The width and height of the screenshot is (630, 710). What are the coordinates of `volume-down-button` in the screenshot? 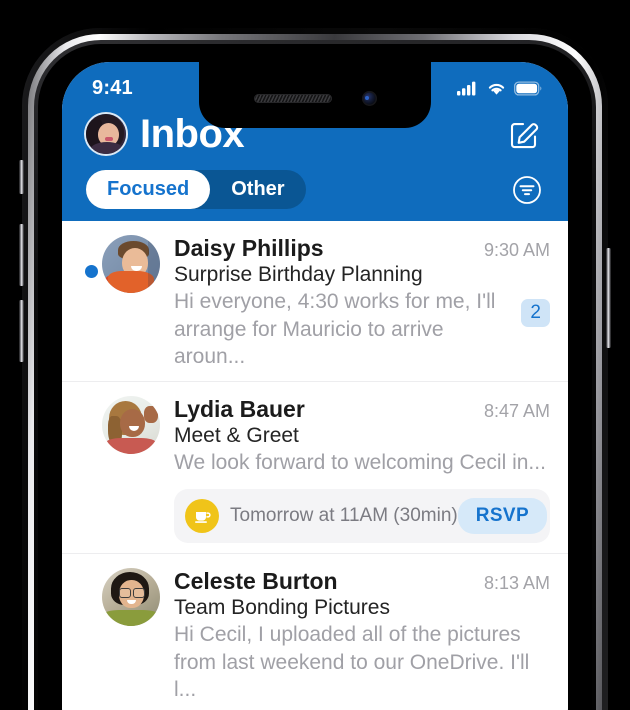 It's located at (21, 331).